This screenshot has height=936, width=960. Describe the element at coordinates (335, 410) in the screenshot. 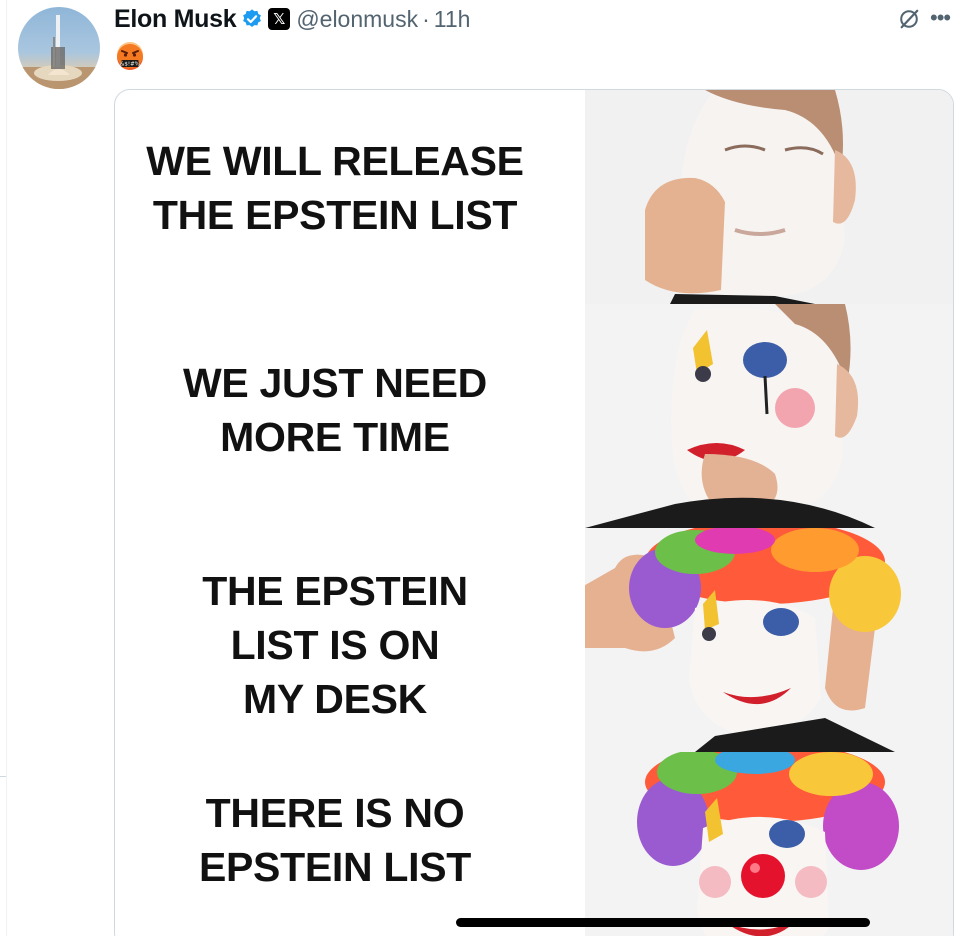

I see `meme-caption: WE JUST NEED MORE TIME` at that location.